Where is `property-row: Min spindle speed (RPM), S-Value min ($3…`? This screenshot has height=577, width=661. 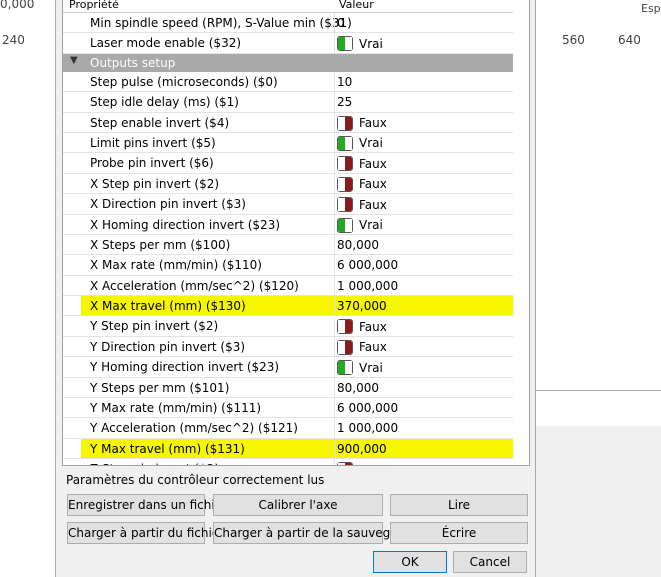 property-row: Min spindle speed (RPM), S-Value min ($3… is located at coordinates (288, 23).